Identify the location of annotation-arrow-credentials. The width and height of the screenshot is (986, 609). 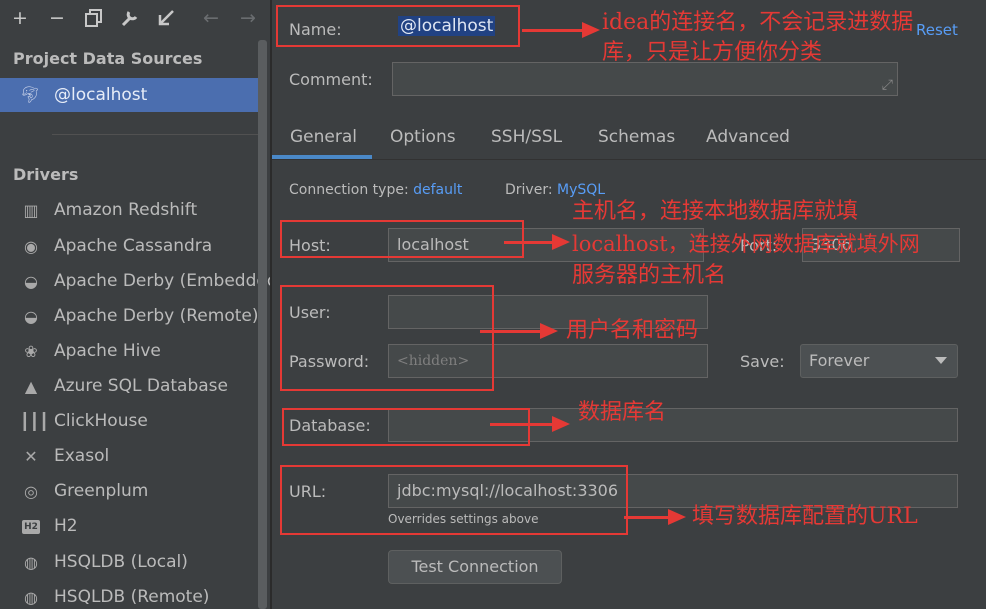
(511, 331).